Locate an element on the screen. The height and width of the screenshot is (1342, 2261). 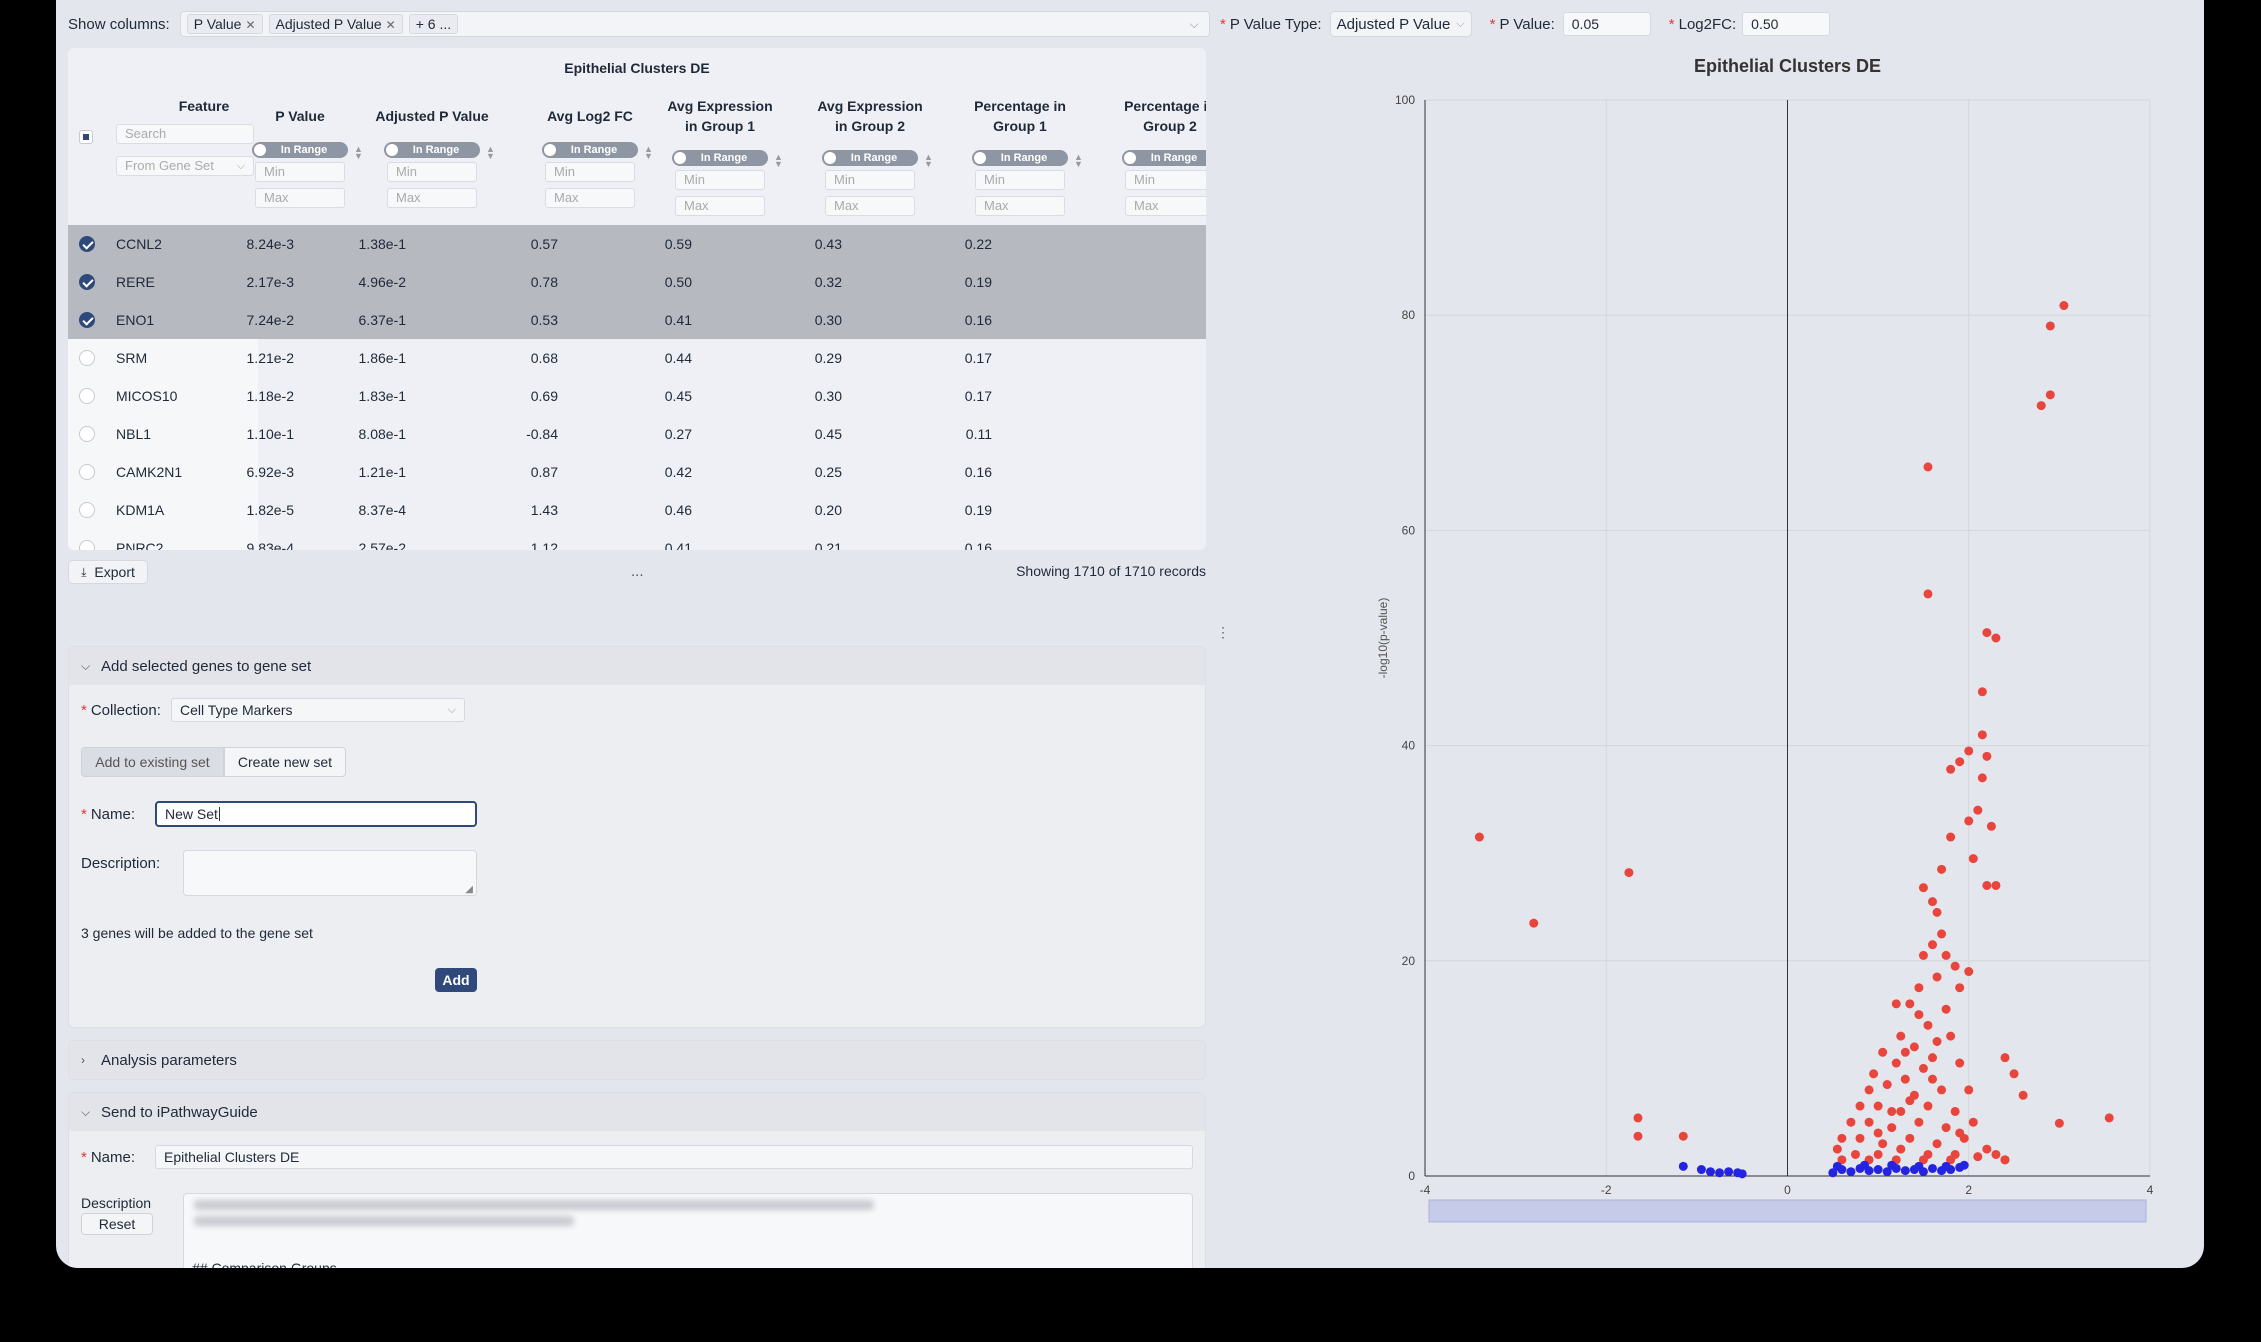
pvalue-type-select: Adjusted P Value ⌵ is located at coordinates (1400, 24).